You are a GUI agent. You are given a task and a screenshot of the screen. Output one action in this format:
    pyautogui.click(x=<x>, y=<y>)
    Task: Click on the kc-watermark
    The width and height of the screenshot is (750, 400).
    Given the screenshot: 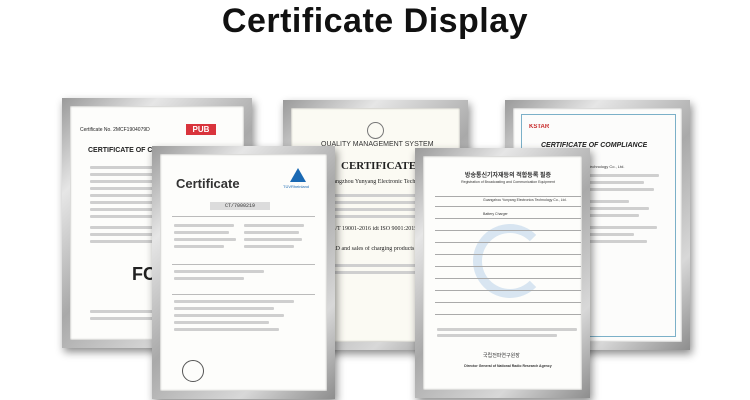 What is the action you would take?
    pyautogui.click(x=510, y=261)
    